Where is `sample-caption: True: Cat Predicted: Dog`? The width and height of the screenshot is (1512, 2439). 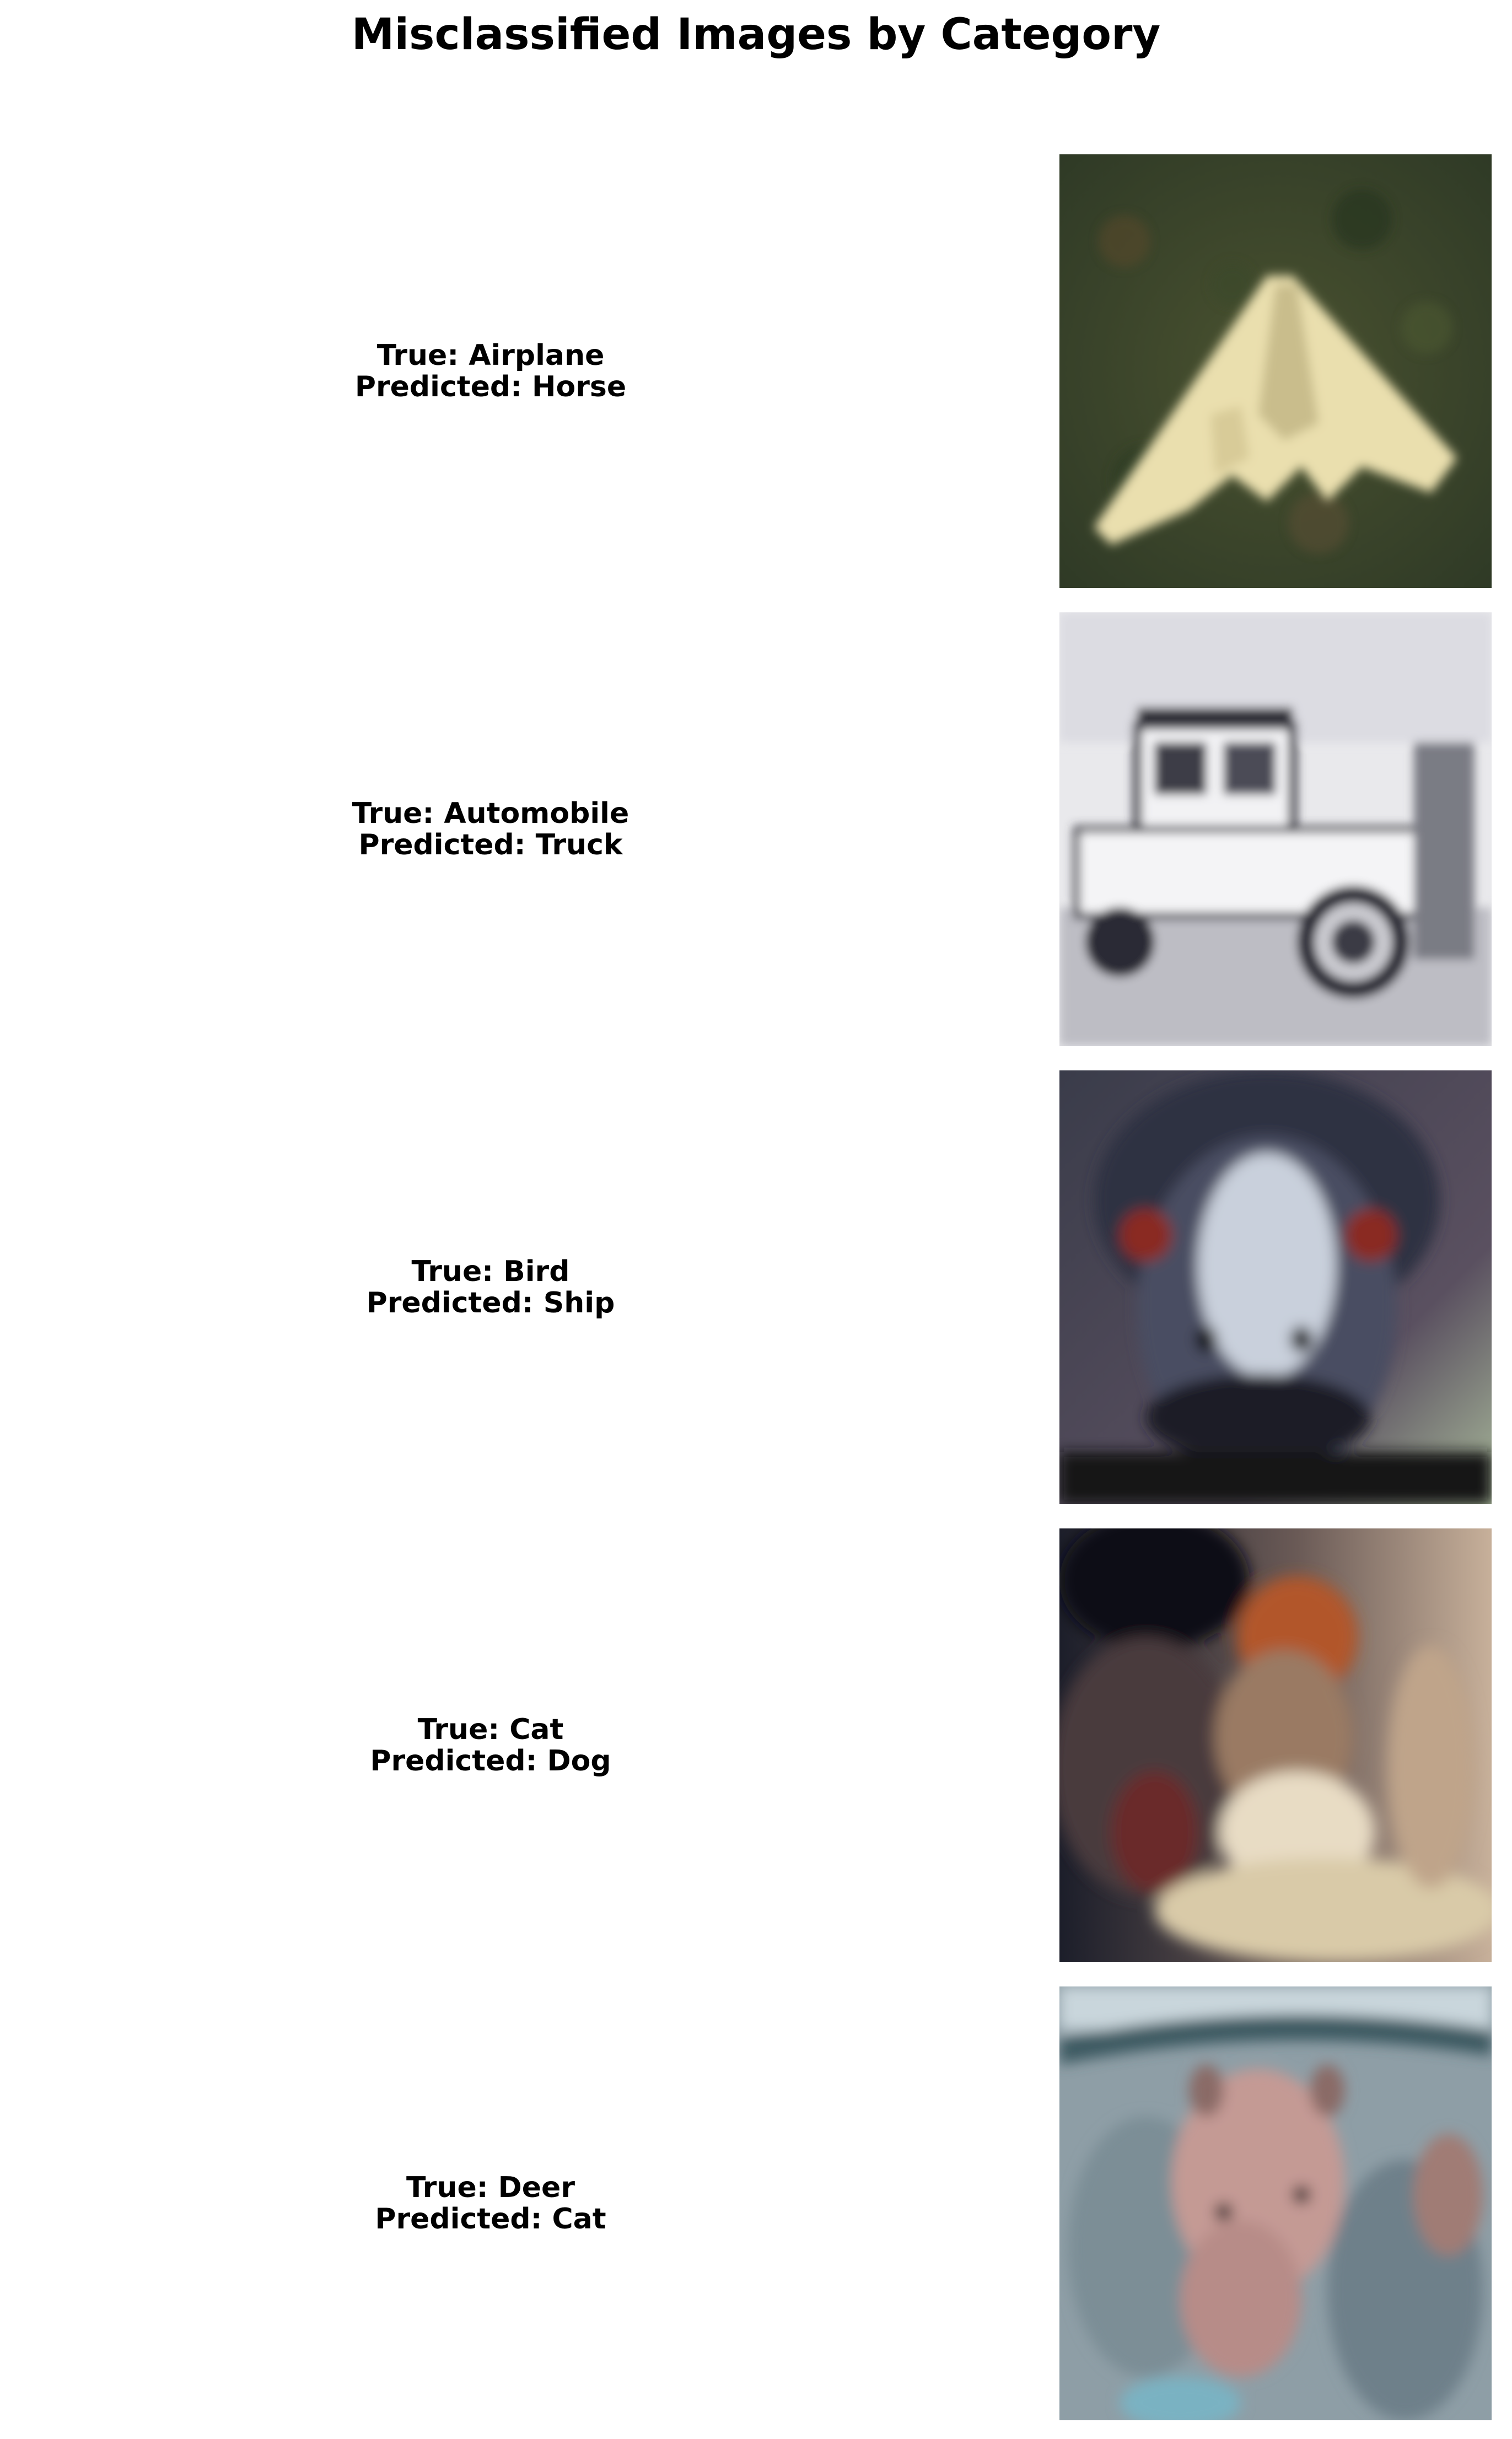 sample-caption: True: Cat Predicted: Dog is located at coordinates (490, 1745).